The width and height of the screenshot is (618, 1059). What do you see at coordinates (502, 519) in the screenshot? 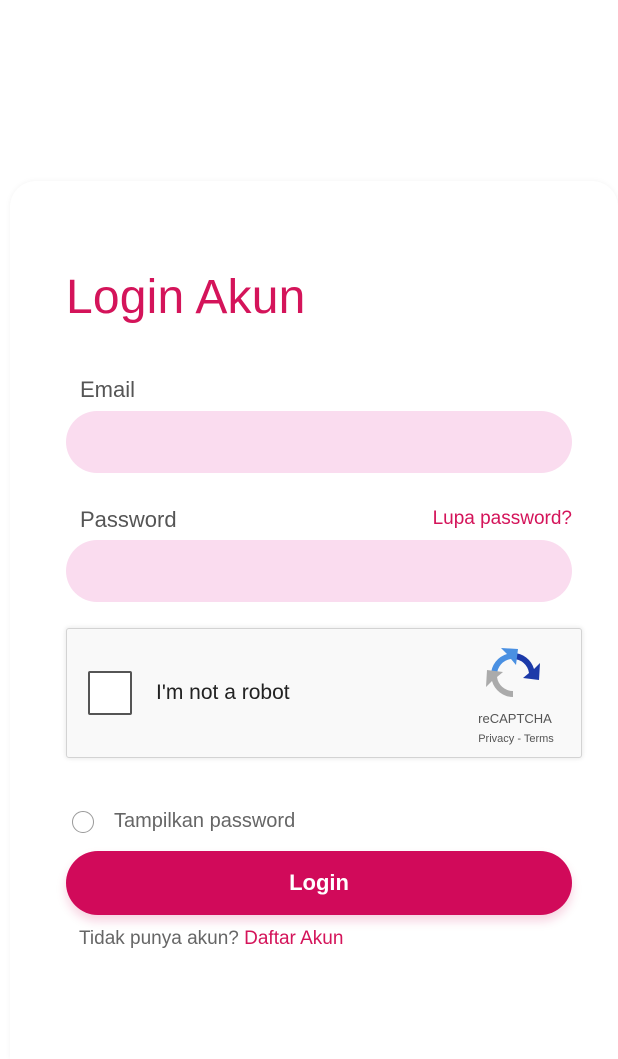
I see `forgot-password-link: Lupa password?` at bounding box center [502, 519].